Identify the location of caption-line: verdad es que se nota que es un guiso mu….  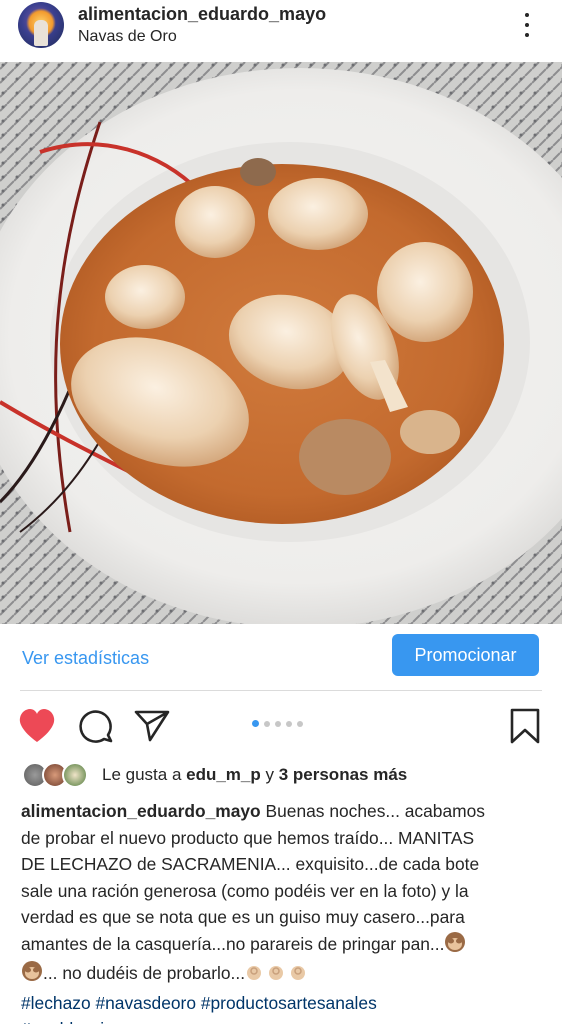
(243, 917).